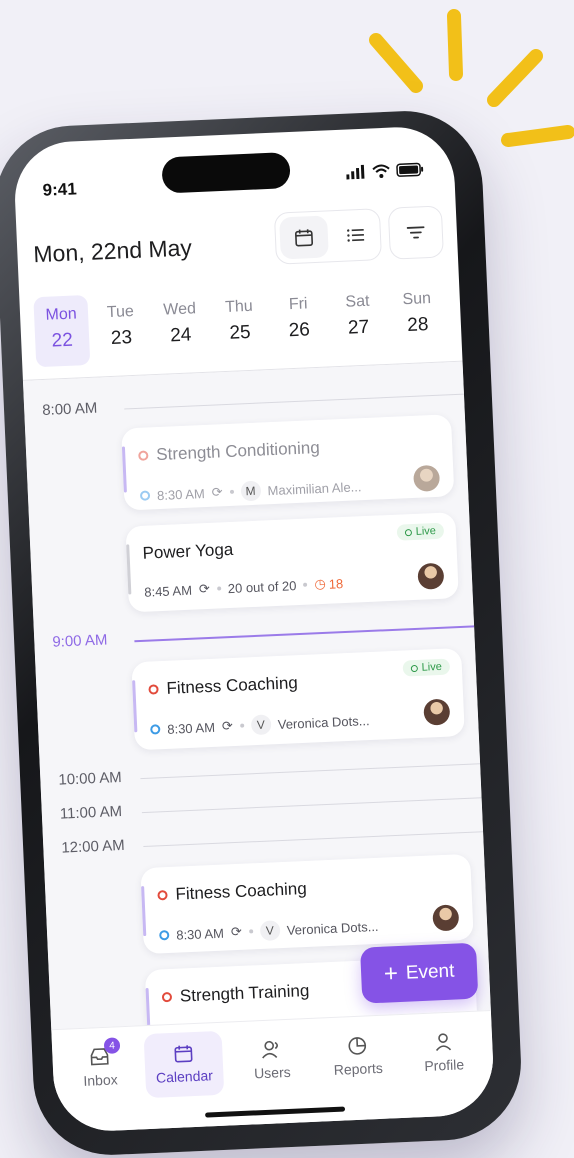 Image resolution: width=574 pixels, height=1158 pixels. I want to click on day-number: 26, so click(299, 331).